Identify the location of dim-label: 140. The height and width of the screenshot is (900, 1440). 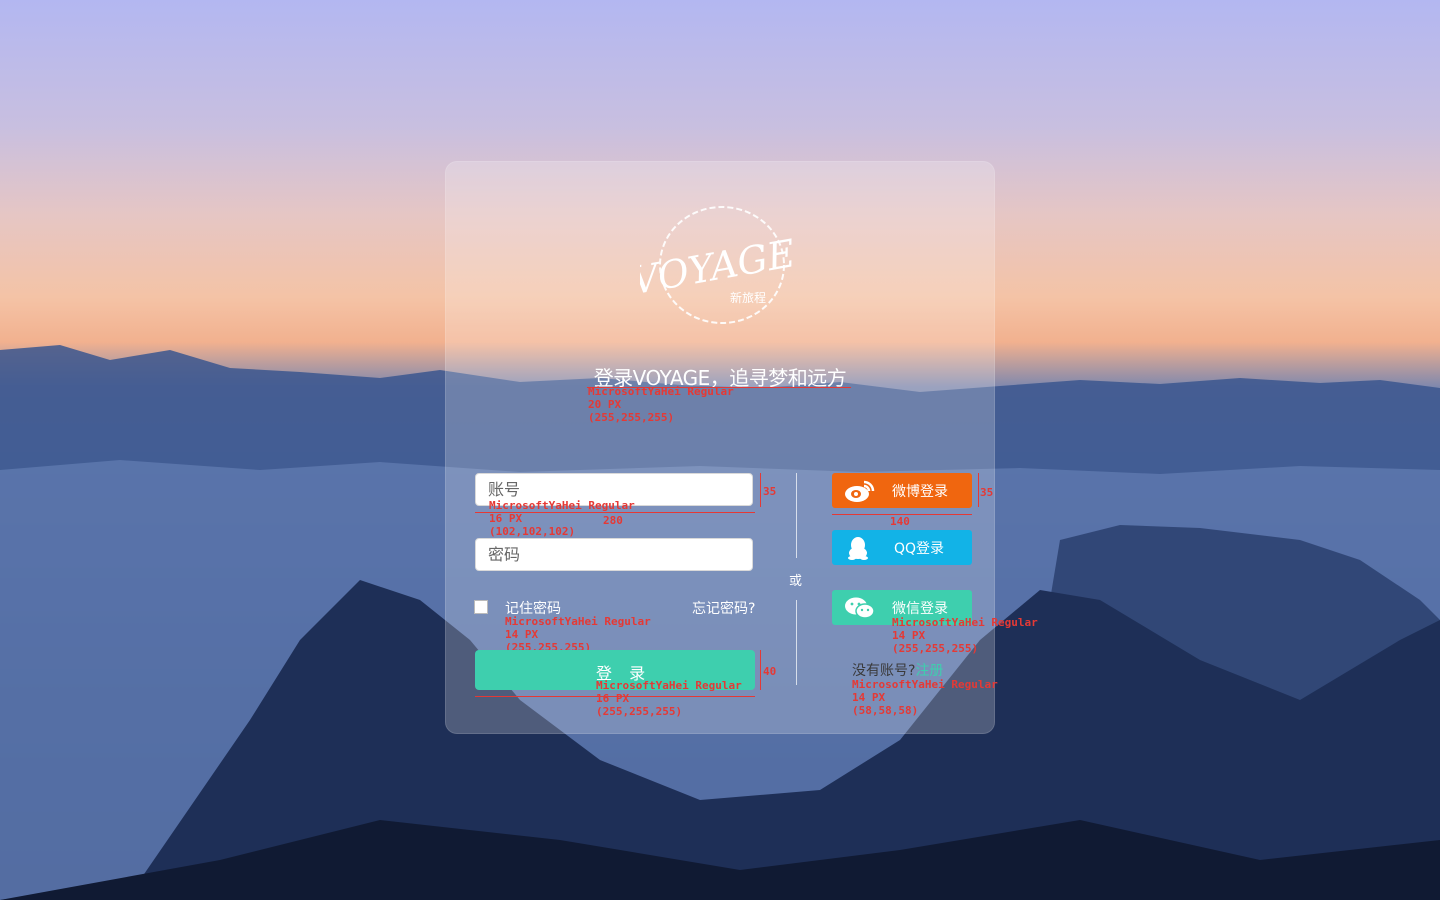
(900, 521).